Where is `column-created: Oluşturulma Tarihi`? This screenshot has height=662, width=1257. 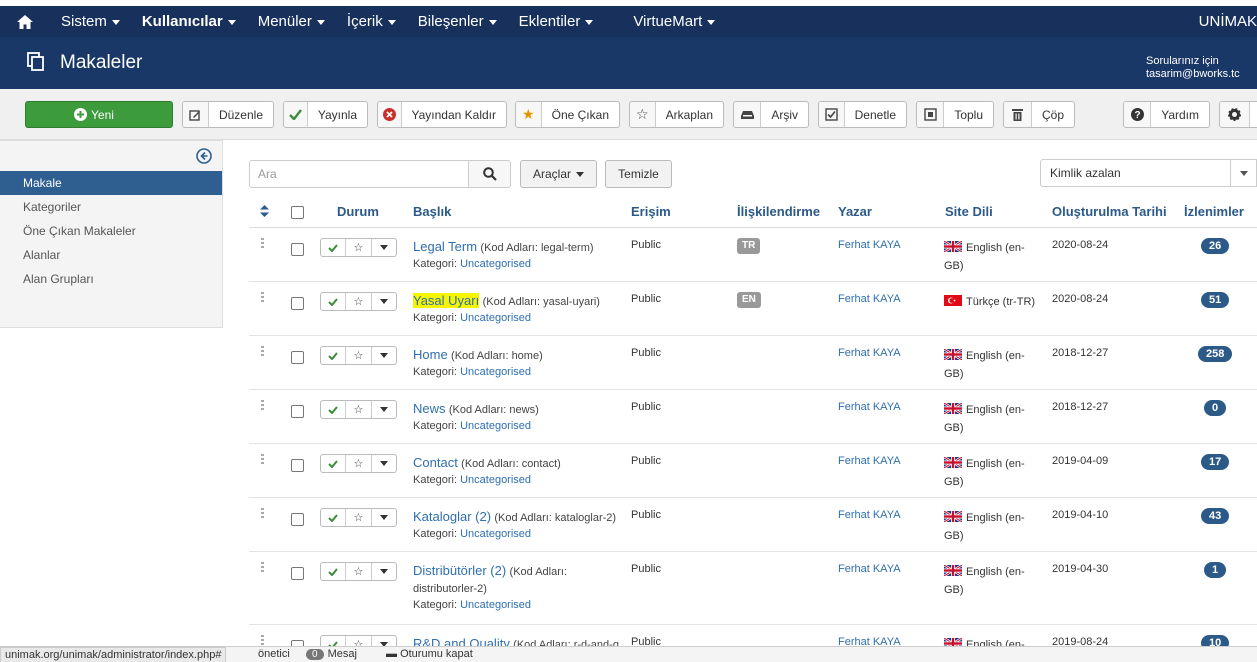 column-created: Oluşturulma Tarihi is located at coordinates (1109, 211).